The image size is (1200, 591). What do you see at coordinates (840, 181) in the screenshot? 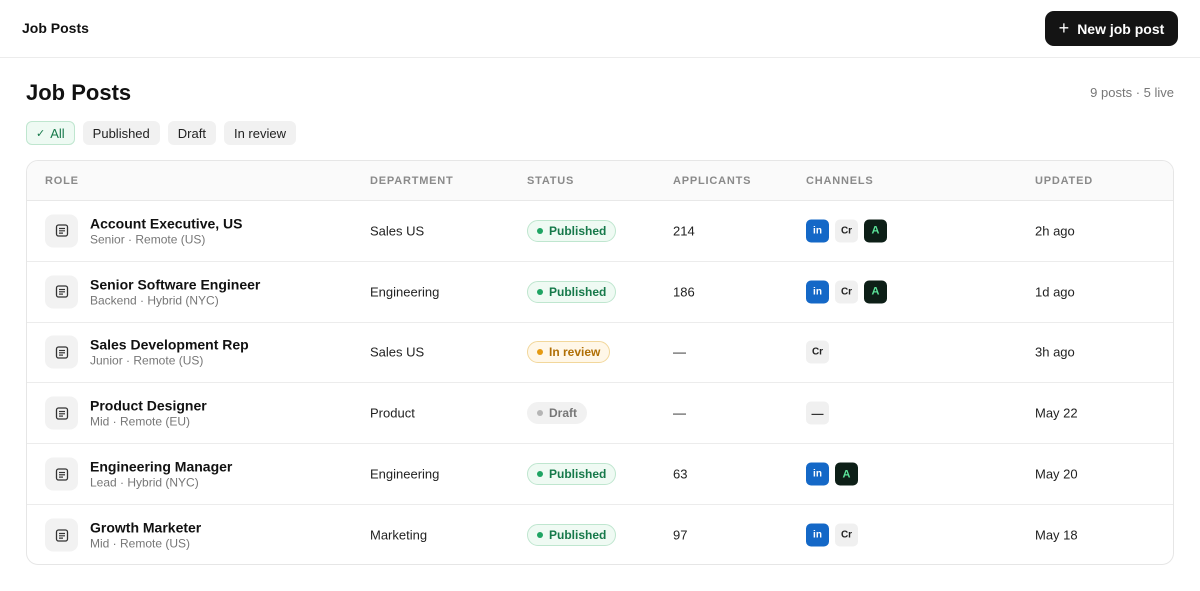
I see `column-header-channels: CHANNELS` at bounding box center [840, 181].